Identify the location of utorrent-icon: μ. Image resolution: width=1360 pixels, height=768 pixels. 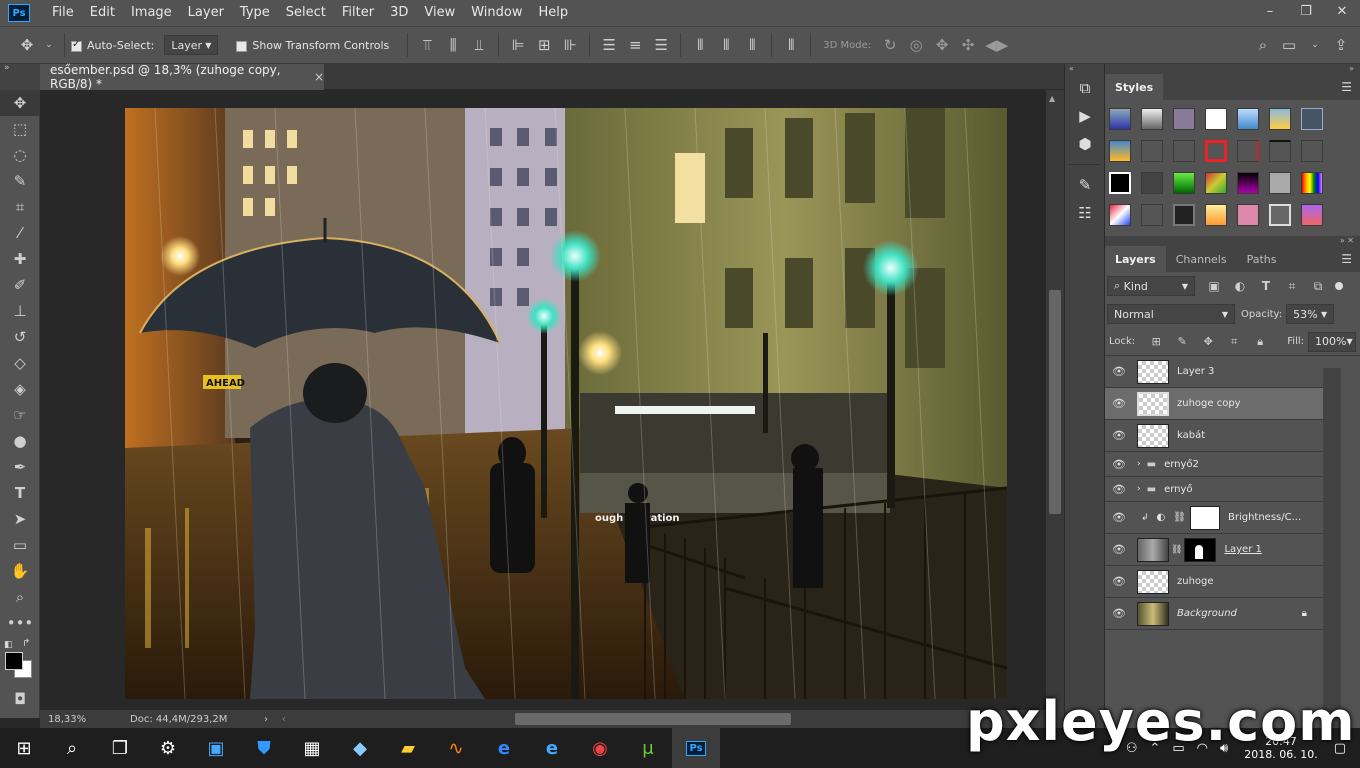
(648, 748).